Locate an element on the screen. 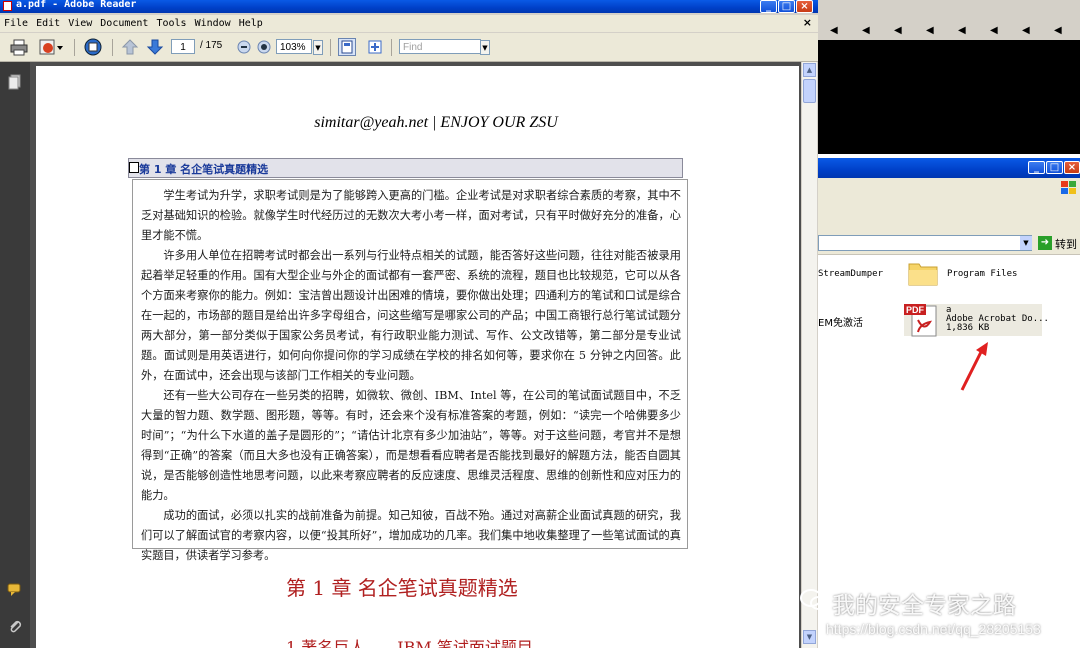 This screenshot has height=648, width=1080. annotation-arrow is located at coordinates (974, 366).